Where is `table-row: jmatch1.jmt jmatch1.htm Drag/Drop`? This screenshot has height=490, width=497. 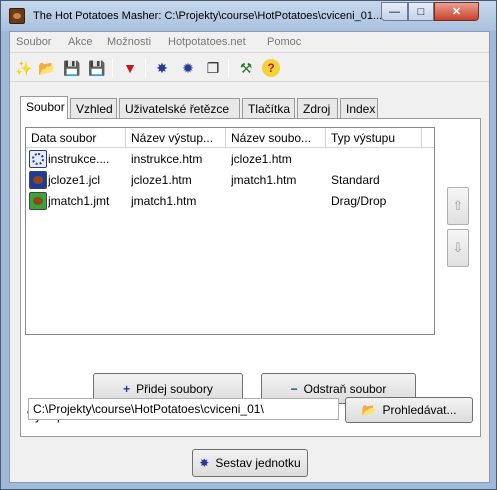 table-row: jmatch1.jmt jmatch1.htm Drag/Drop is located at coordinates (230, 201).